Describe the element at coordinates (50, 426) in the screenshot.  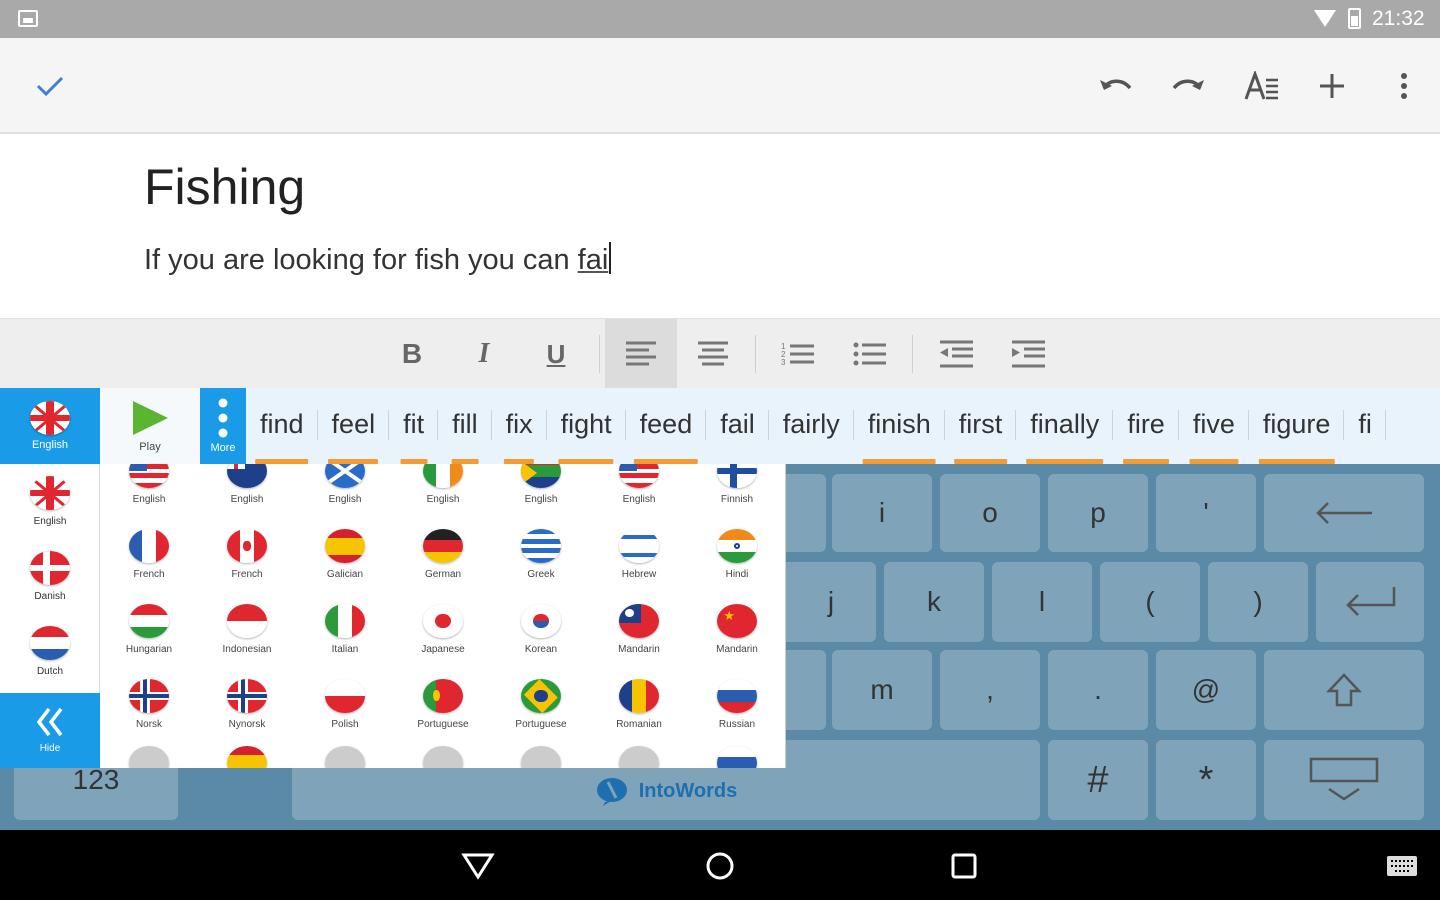
I see `language-tab: English` at that location.